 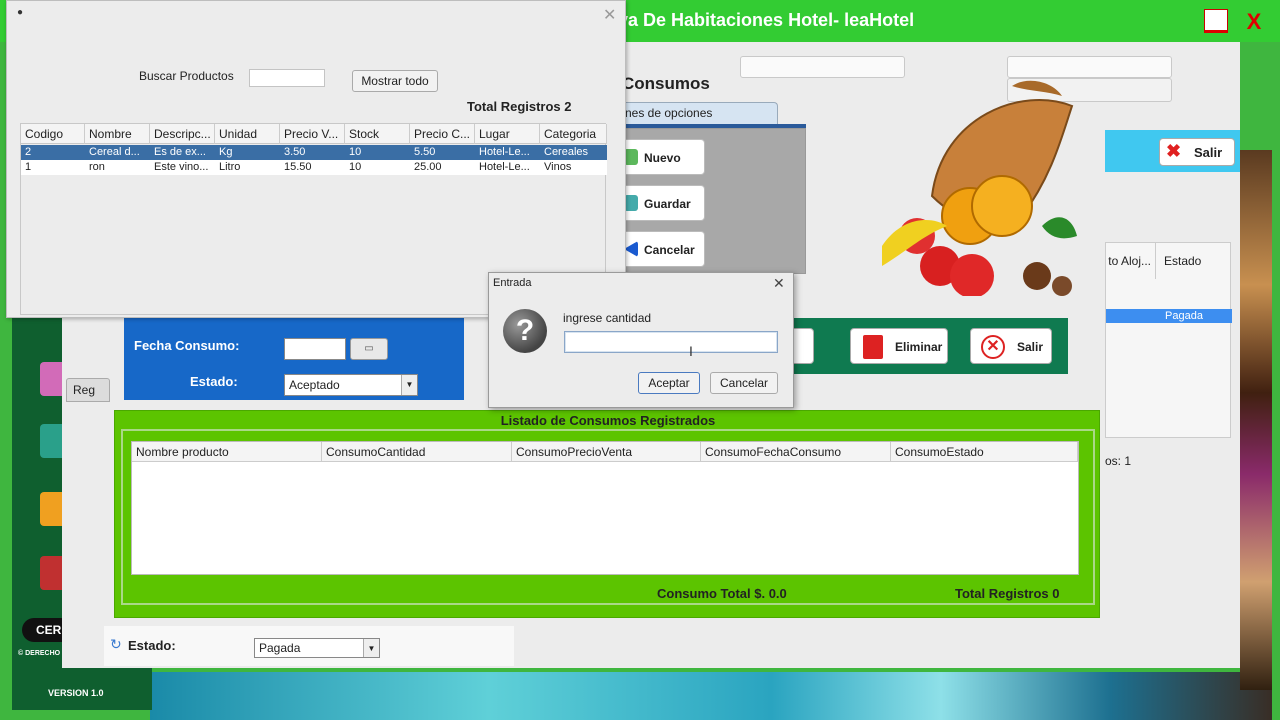 What do you see at coordinates (715, 696) in the screenshot?
I see `hotel-pool-background` at bounding box center [715, 696].